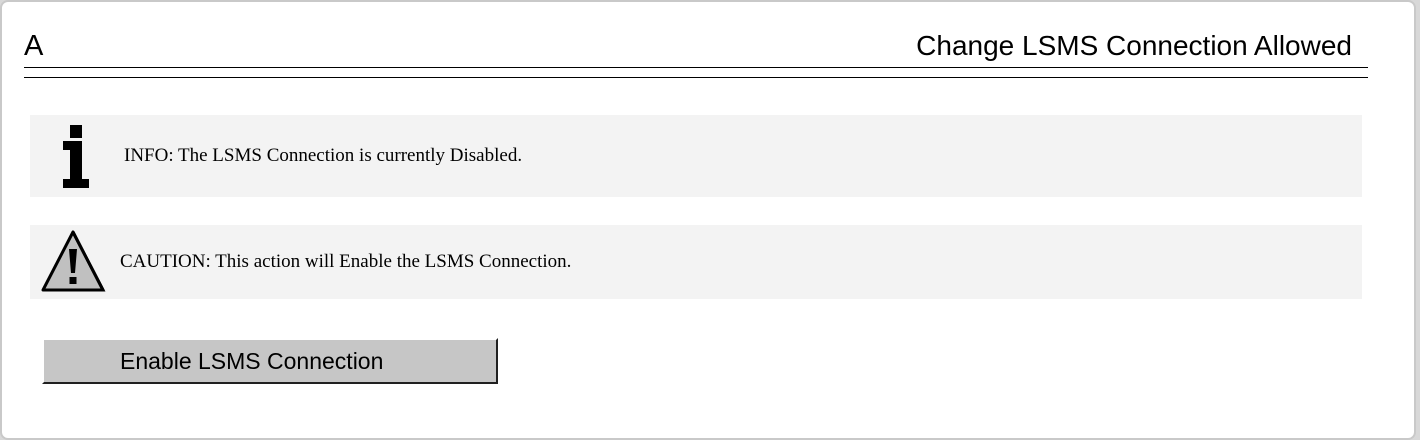 The height and width of the screenshot is (440, 1420). Describe the element at coordinates (696, 67) in the screenshot. I see `header-divider-top` at that location.